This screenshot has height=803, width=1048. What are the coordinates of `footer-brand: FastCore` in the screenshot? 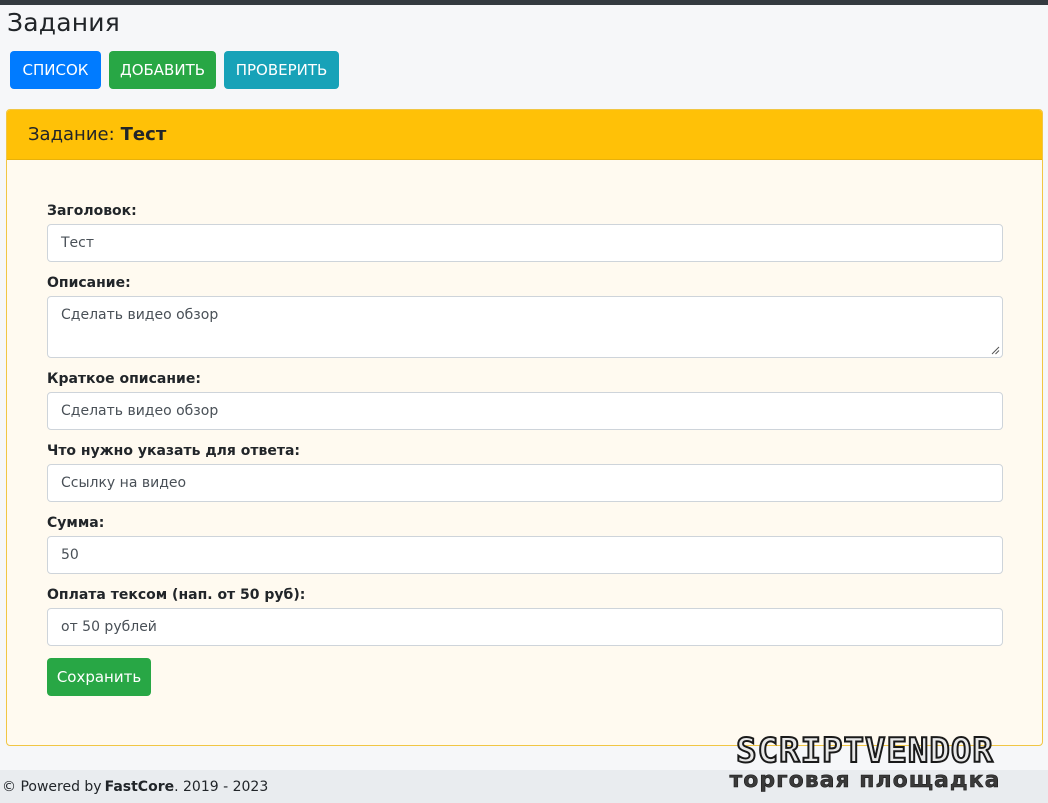 It's located at (139, 786).